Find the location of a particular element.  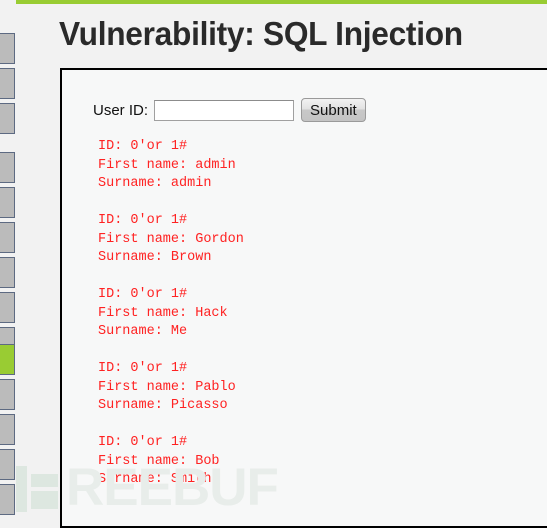

result-record: ID: 0'or 1# First name: Hack Surname: Me is located at coordinates (171, 314).